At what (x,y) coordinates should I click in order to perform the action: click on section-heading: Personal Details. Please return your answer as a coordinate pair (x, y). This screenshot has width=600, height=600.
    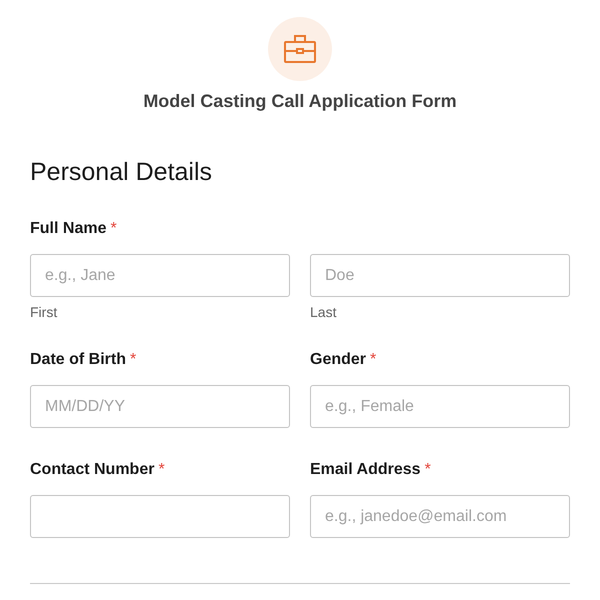
    Looking at the image, I should click on (122, 172).